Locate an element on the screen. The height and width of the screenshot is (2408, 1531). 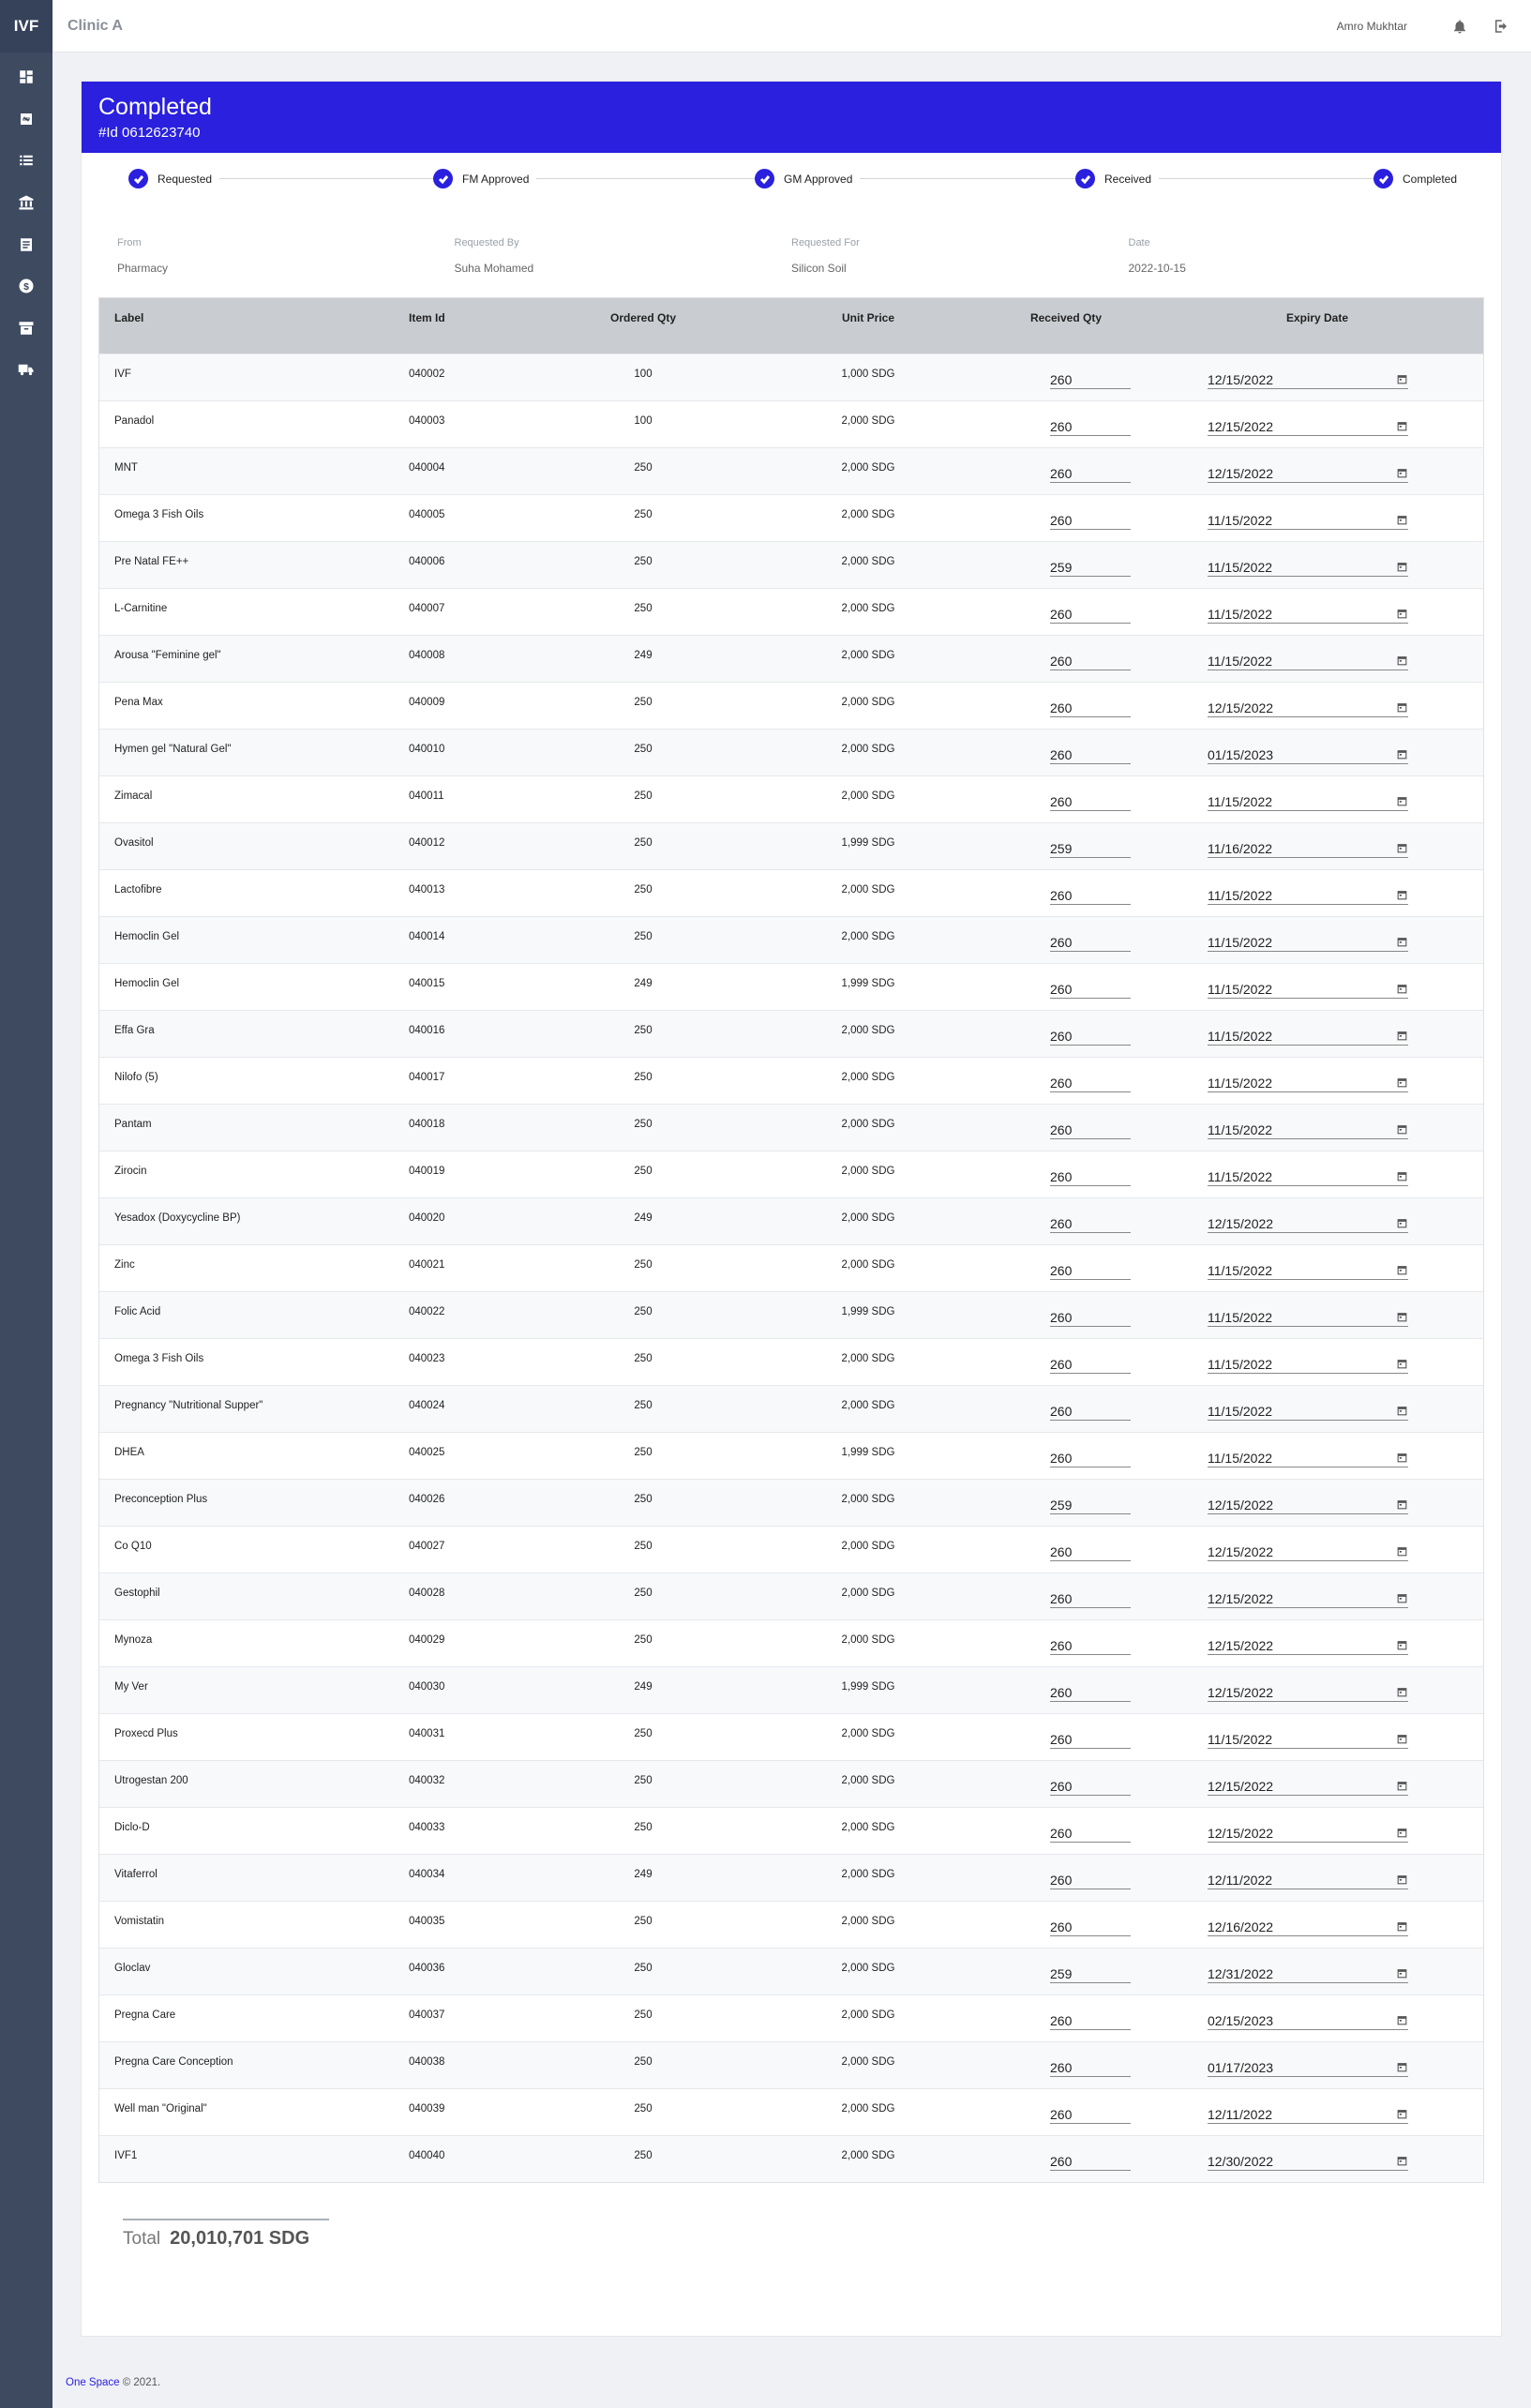
column-header-expiry-date: Expiry Date is located at coordinates (1317, 326).